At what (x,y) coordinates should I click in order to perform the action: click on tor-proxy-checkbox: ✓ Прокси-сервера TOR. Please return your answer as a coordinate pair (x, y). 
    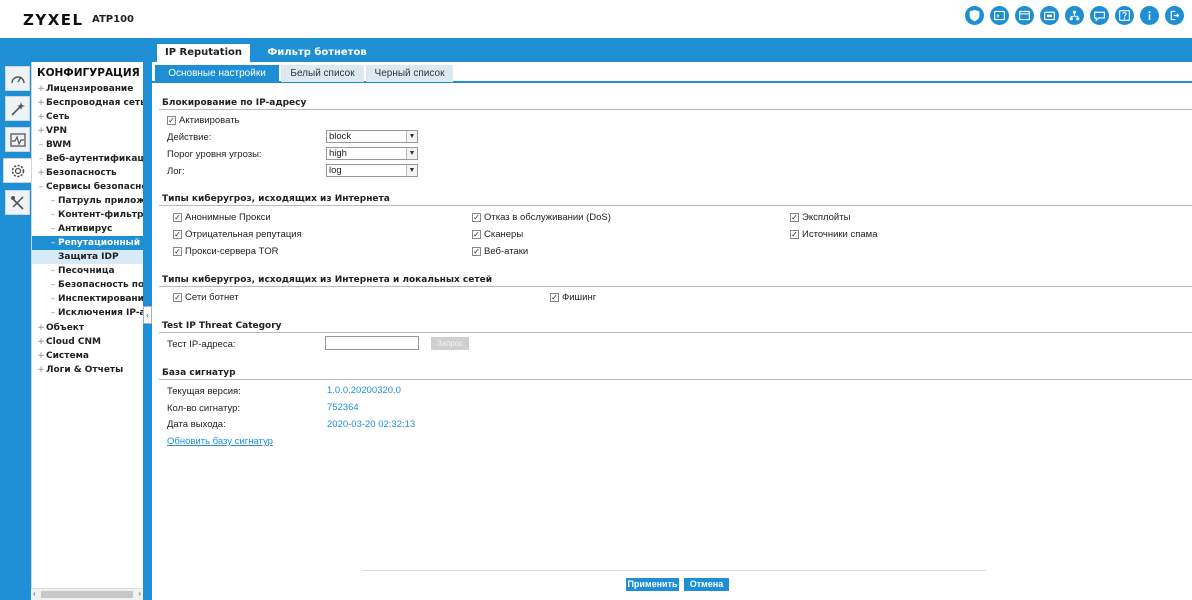
    Looking at the image, I should click on (226, 251).